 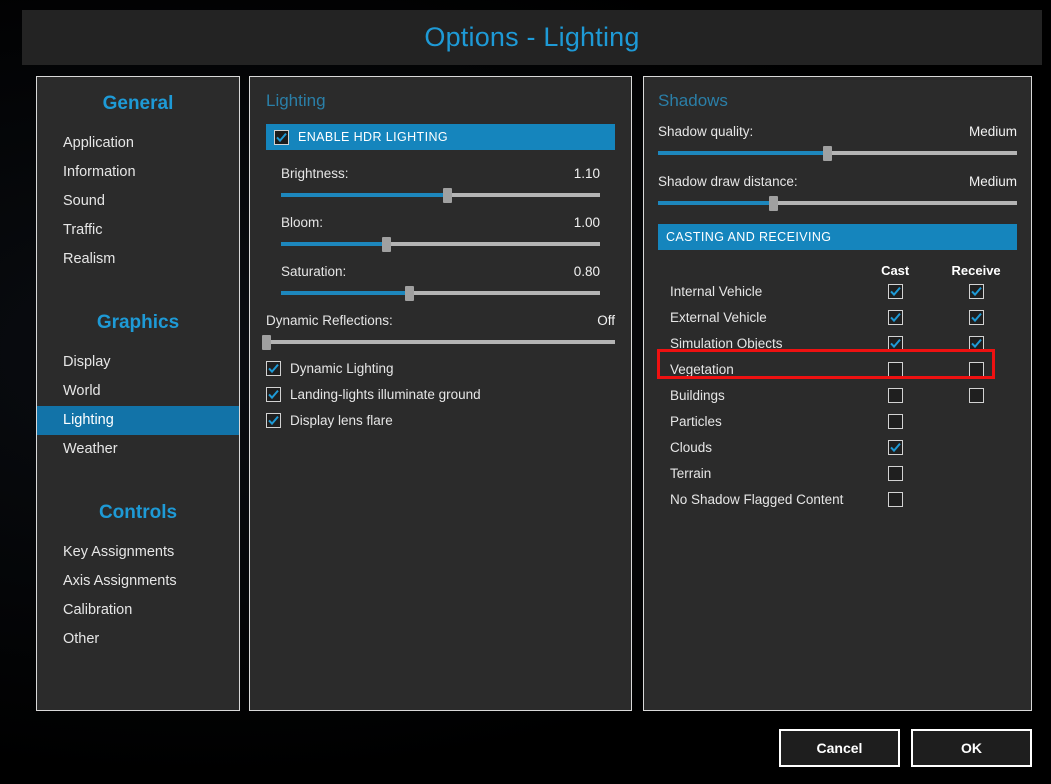 I want to click on dialog-titlebar: Options - Lighting, so click(x=532, y=37).